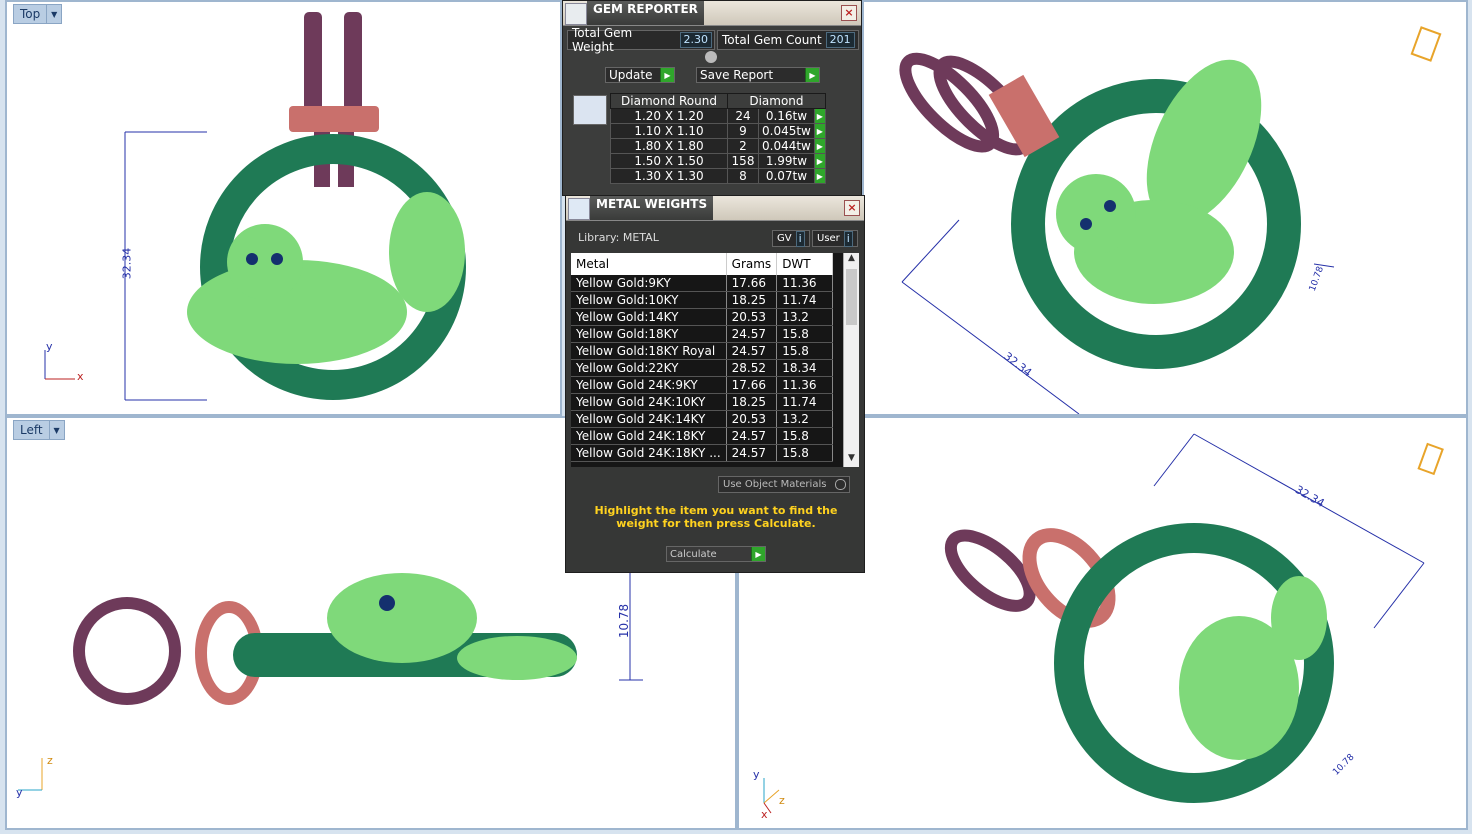  I want to click on gem-row: 1.30 X 1.30 8 0.07tw ▶, so click(718, 176).